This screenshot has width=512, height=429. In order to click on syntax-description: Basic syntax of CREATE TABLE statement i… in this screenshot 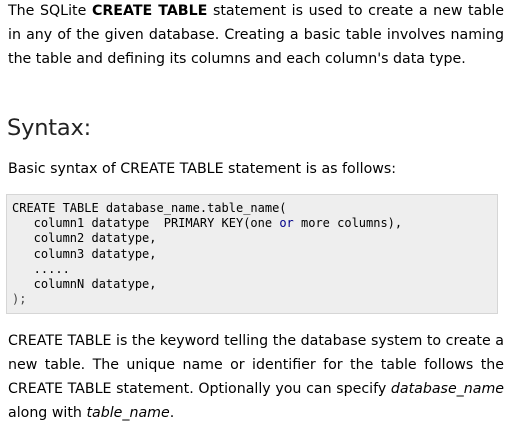, I will do `click(202, 169)`.